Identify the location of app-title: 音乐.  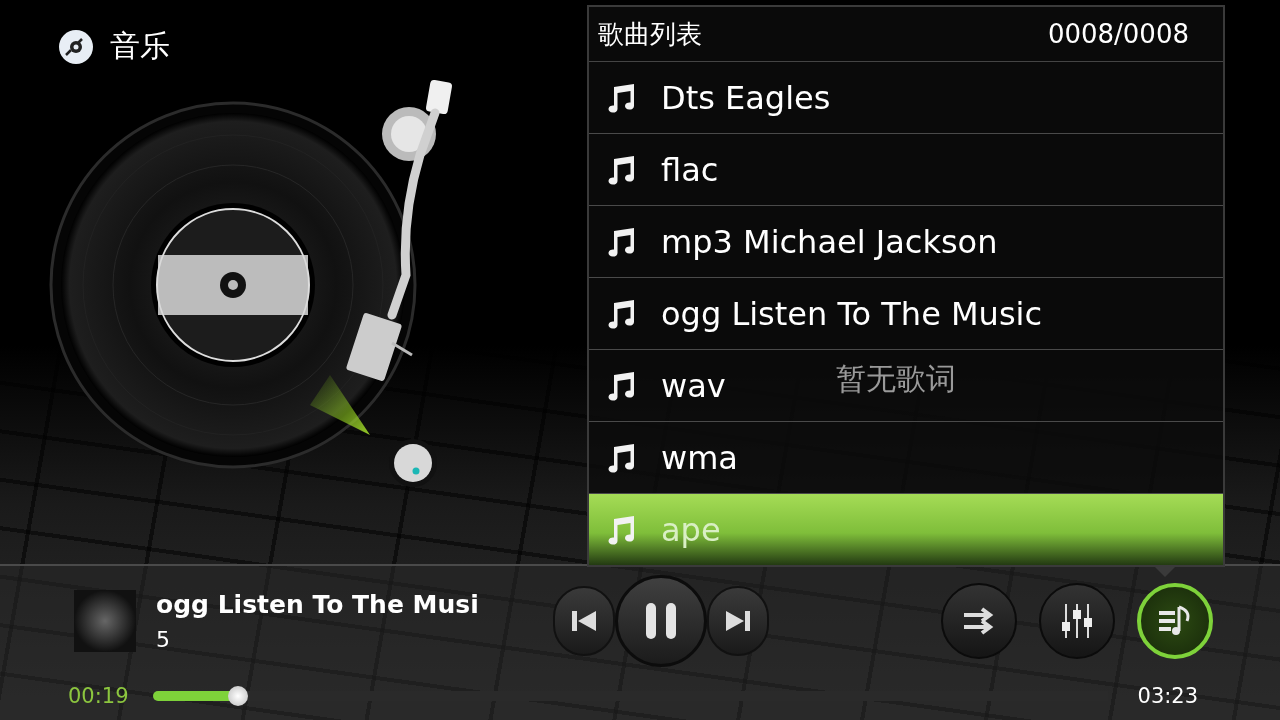
(140, 46).